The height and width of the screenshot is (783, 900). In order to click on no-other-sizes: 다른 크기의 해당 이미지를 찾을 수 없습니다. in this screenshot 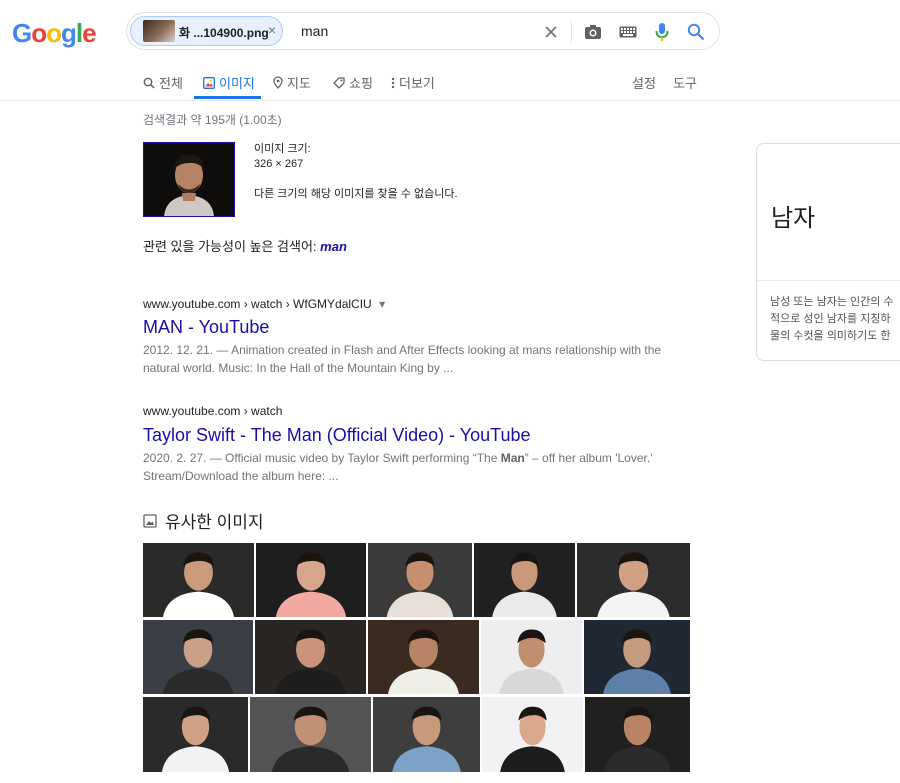, I will do `click(356, 194)`.